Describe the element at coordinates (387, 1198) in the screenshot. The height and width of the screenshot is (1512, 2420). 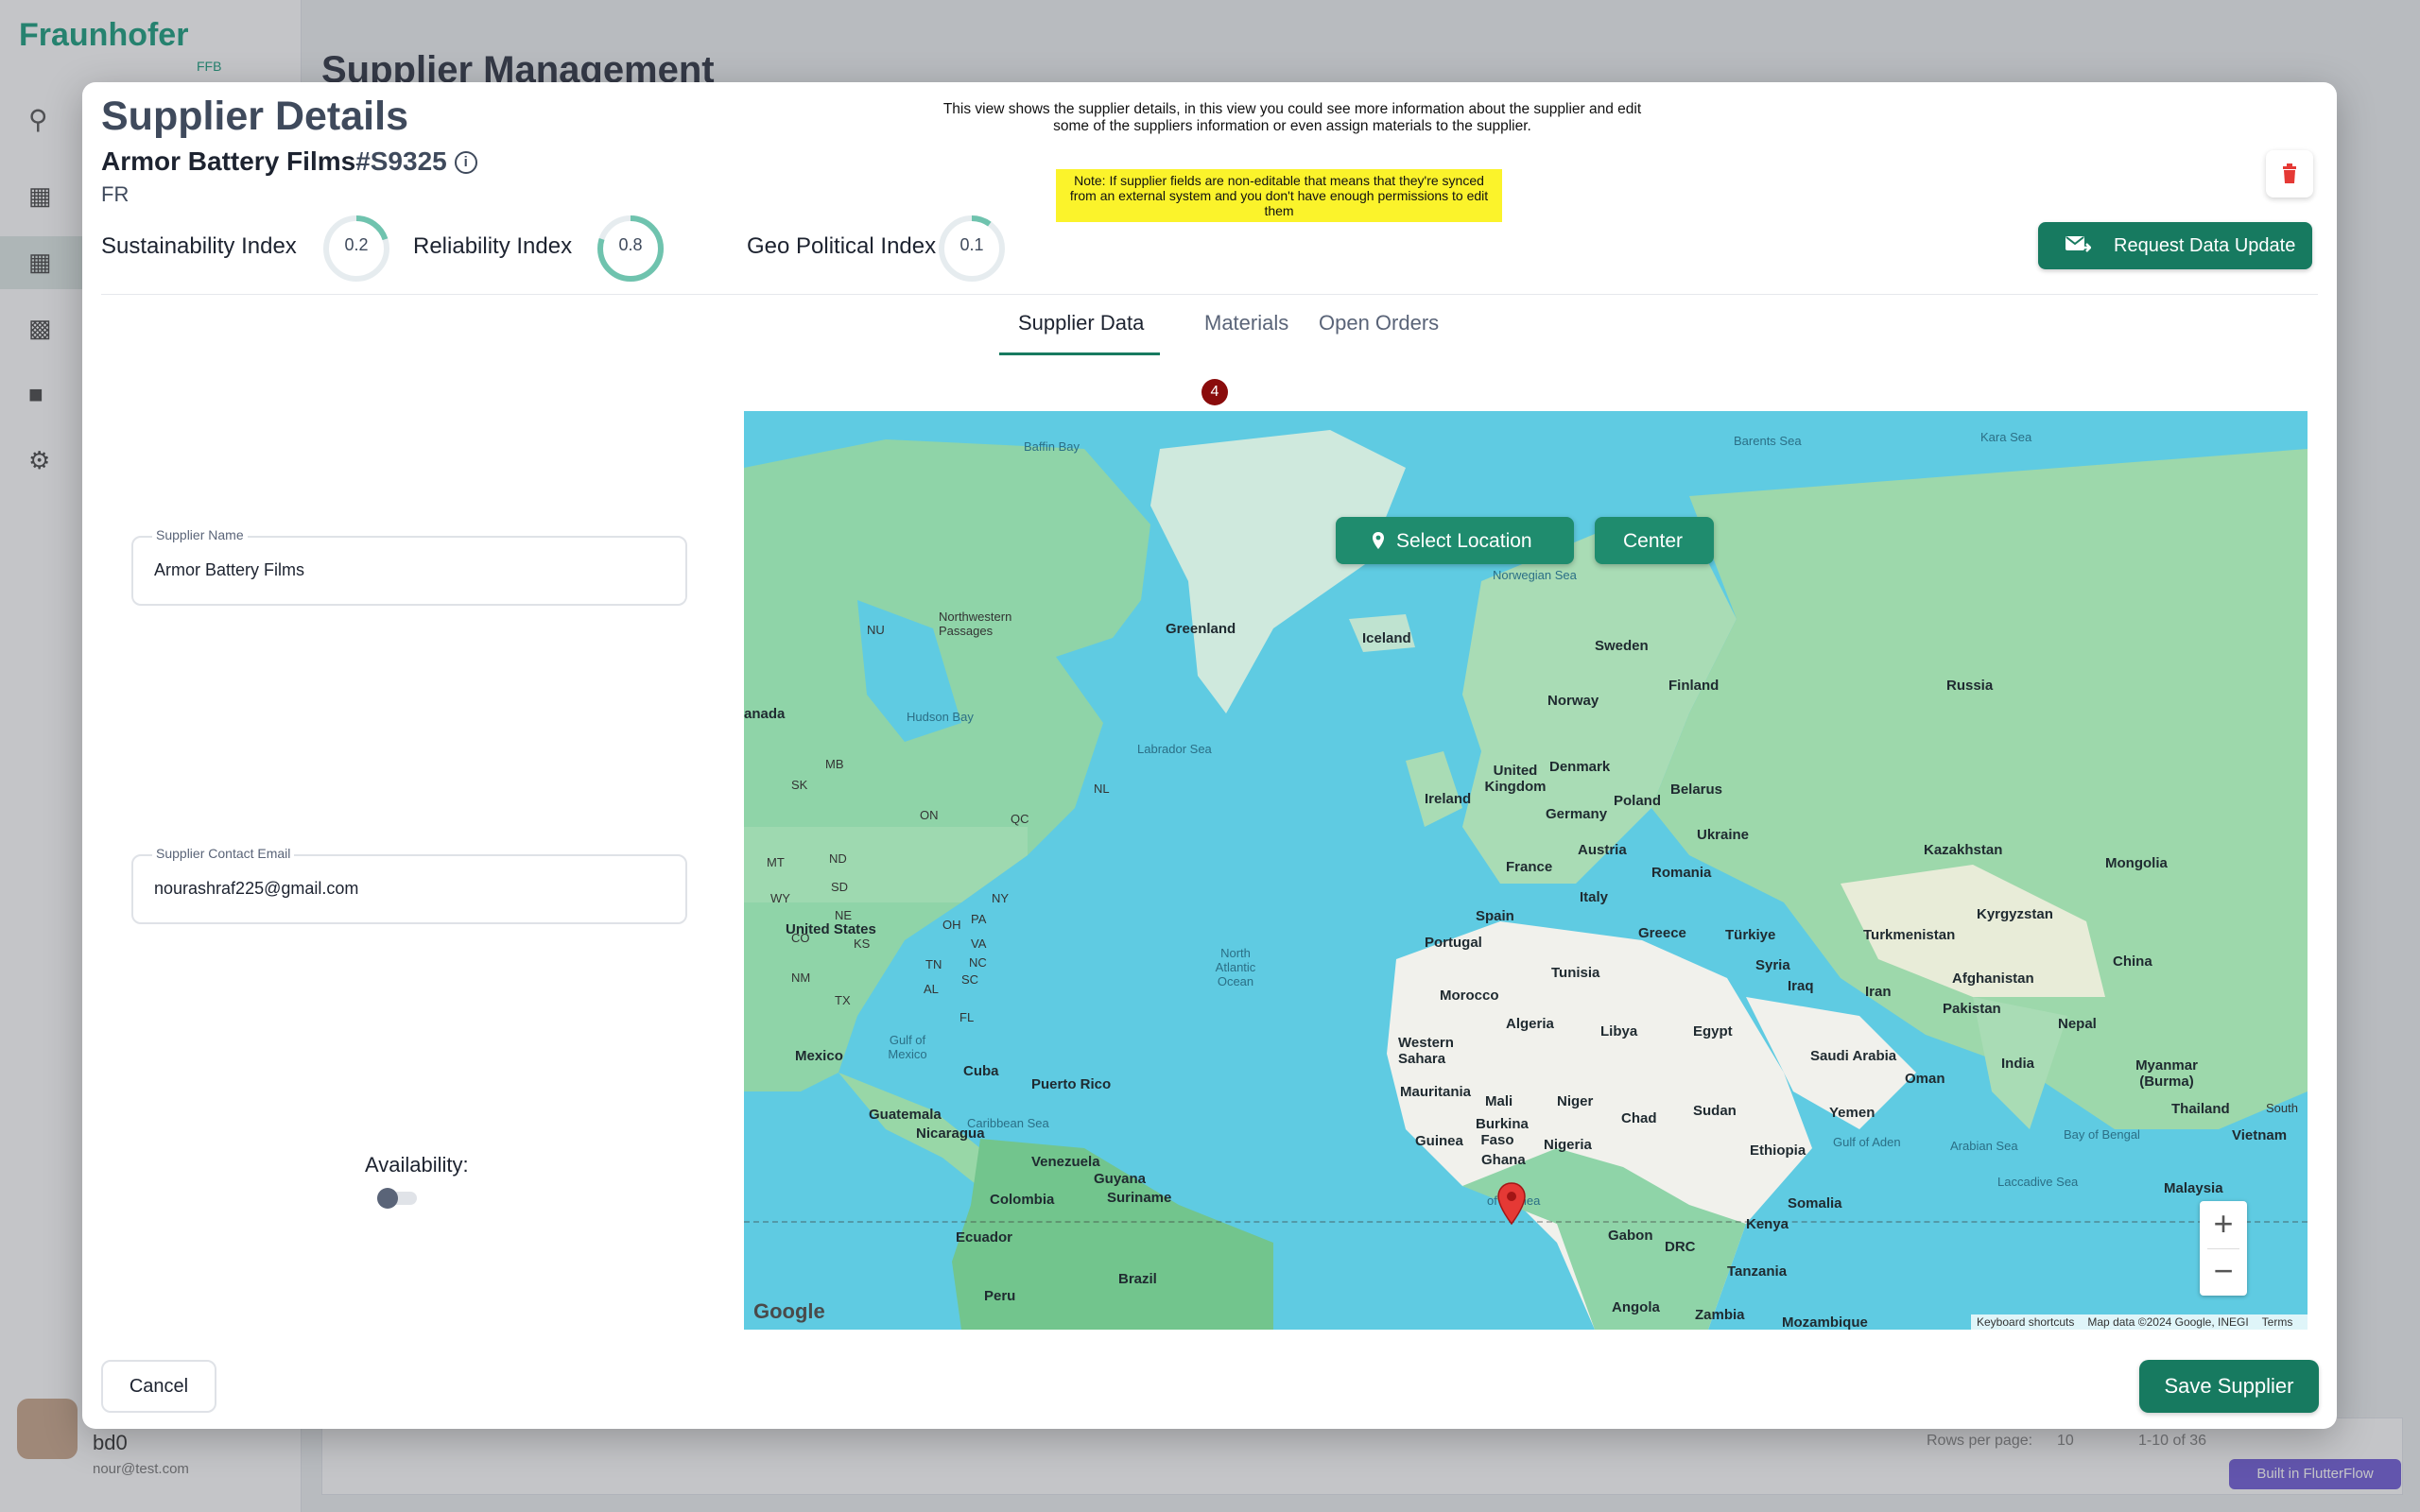
I see `toggle-knob` at that location.